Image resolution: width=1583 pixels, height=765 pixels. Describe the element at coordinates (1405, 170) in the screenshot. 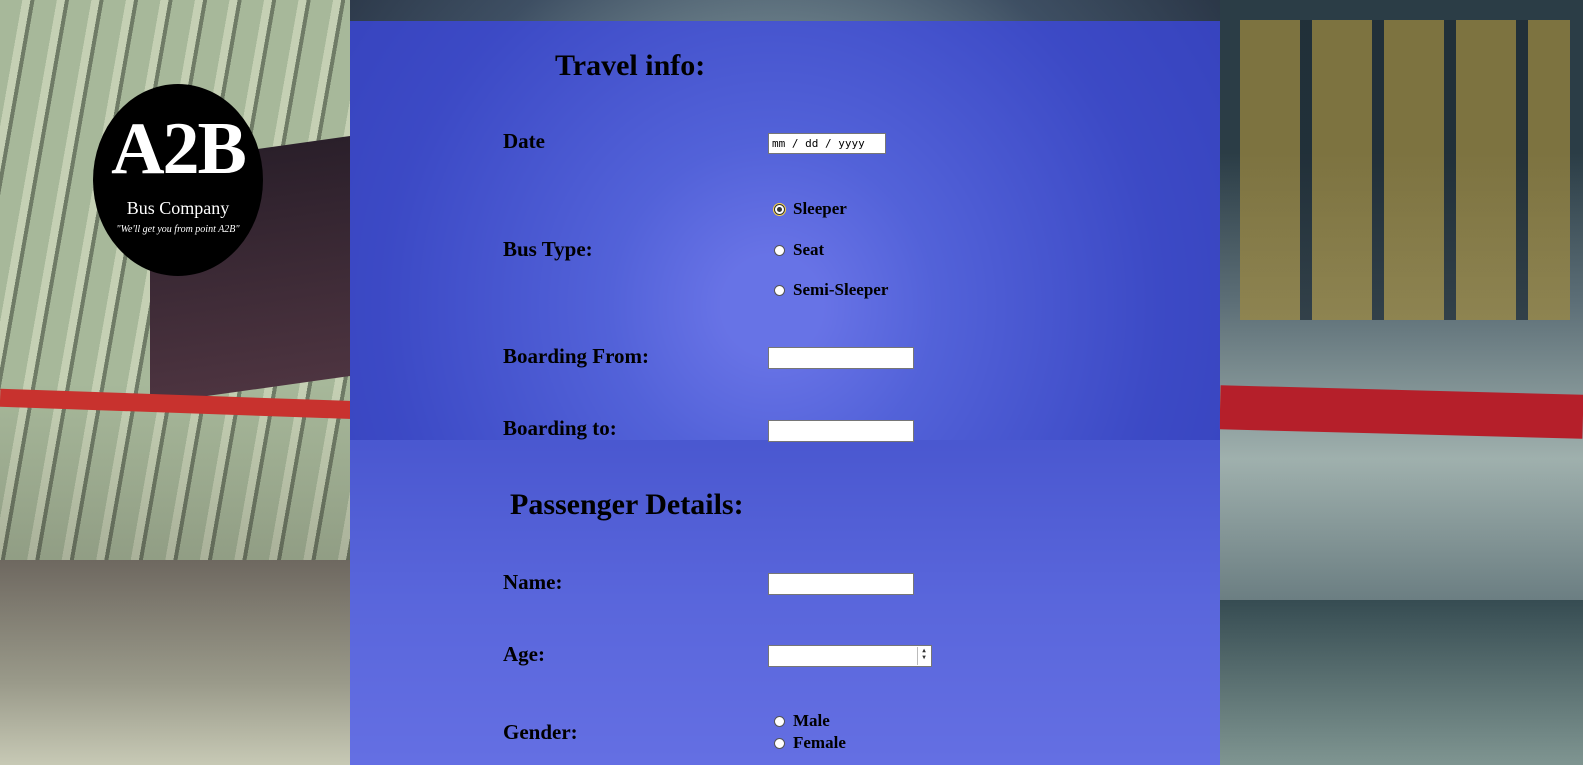

I see `bg-train-windows` at that location.